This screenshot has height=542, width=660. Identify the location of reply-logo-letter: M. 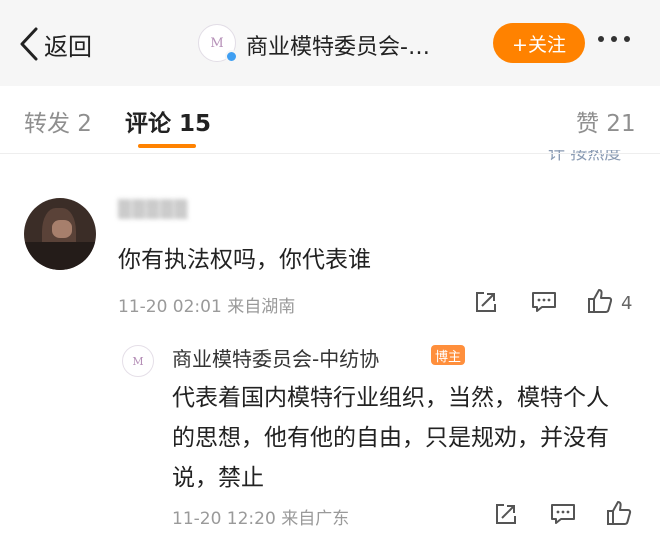
(138, 361).